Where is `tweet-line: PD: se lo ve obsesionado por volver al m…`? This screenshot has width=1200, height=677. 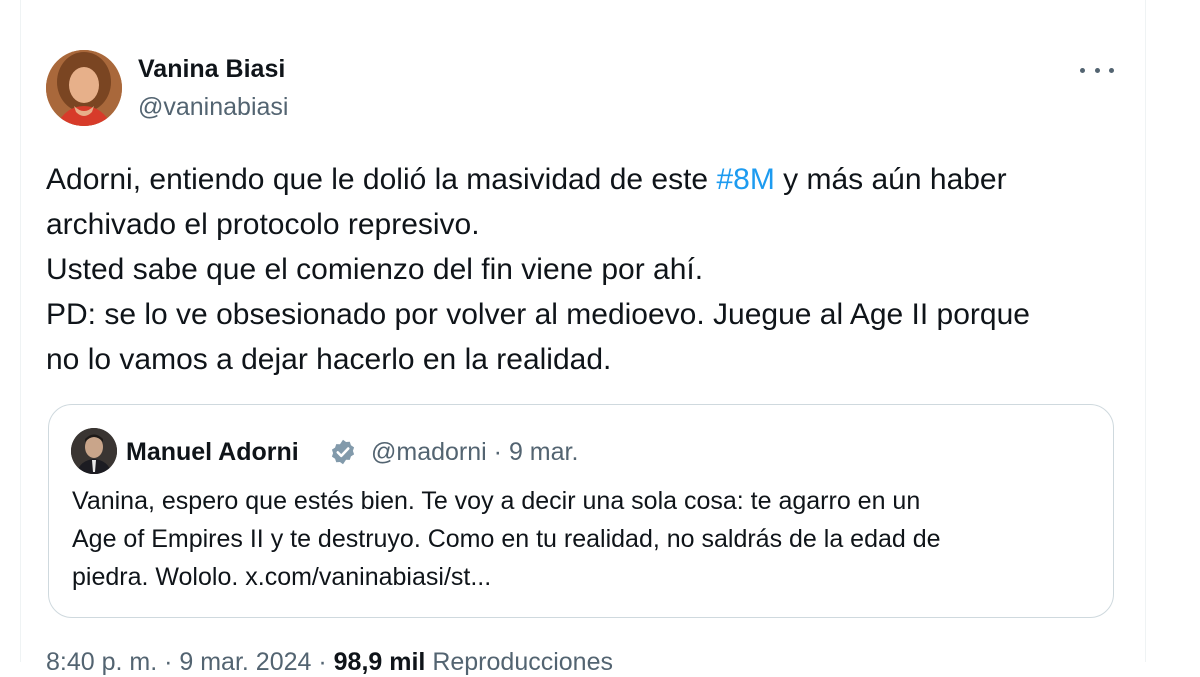 tweet-line: PD: se lo ve obsesionado por volver al m… is located at coordinates (538, 314).